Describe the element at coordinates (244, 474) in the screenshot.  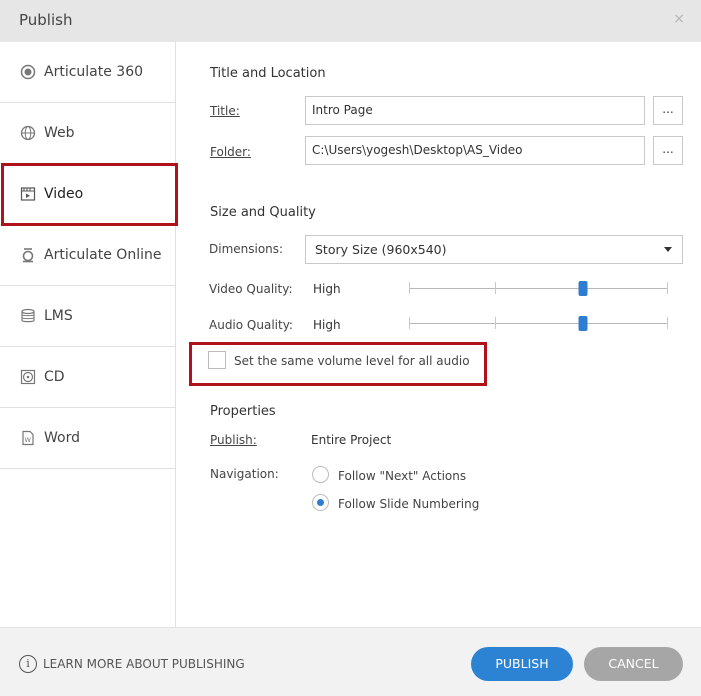
I see `navigation-label: Navigation:` at that location.